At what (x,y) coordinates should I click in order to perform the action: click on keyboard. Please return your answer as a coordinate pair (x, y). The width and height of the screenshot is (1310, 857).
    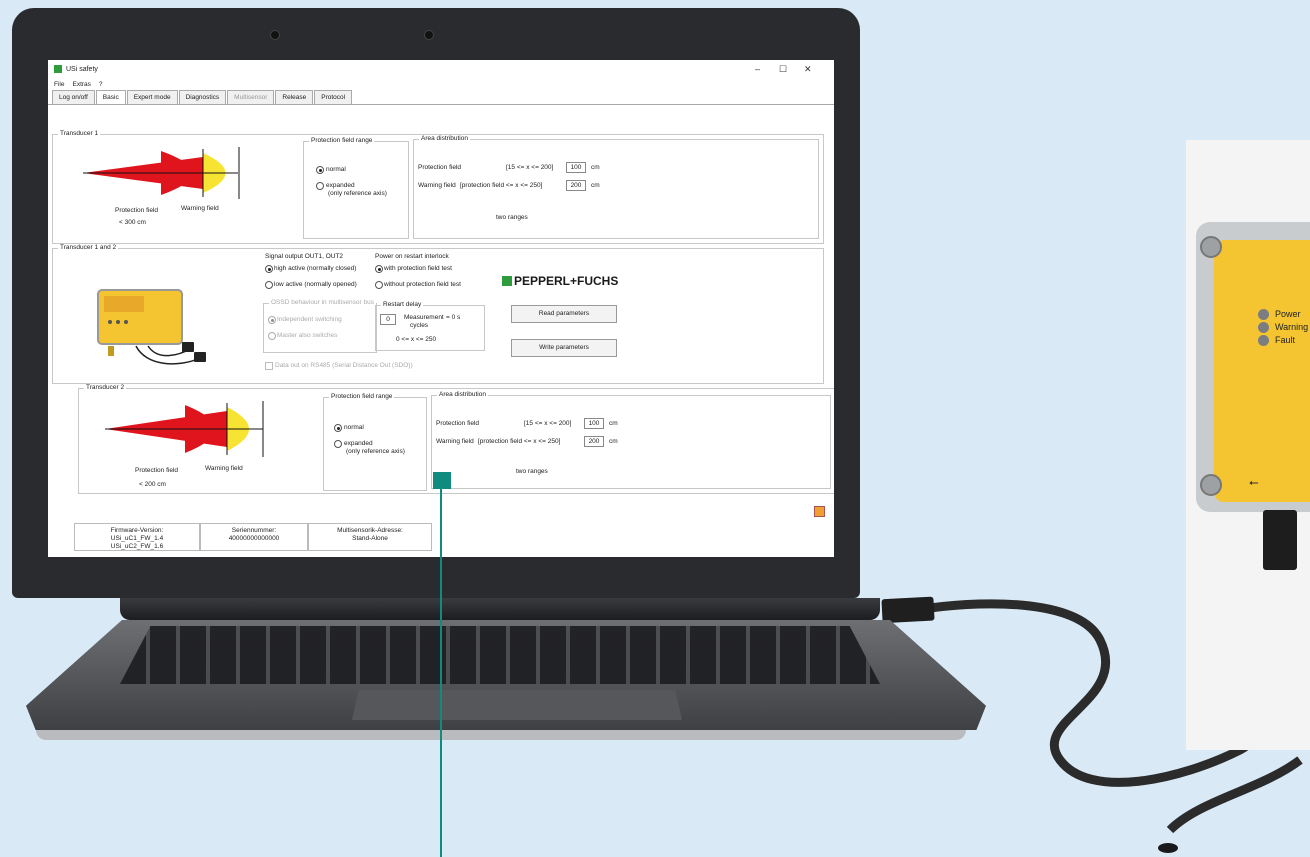
    Looking at the image, I should click on (500, 655).